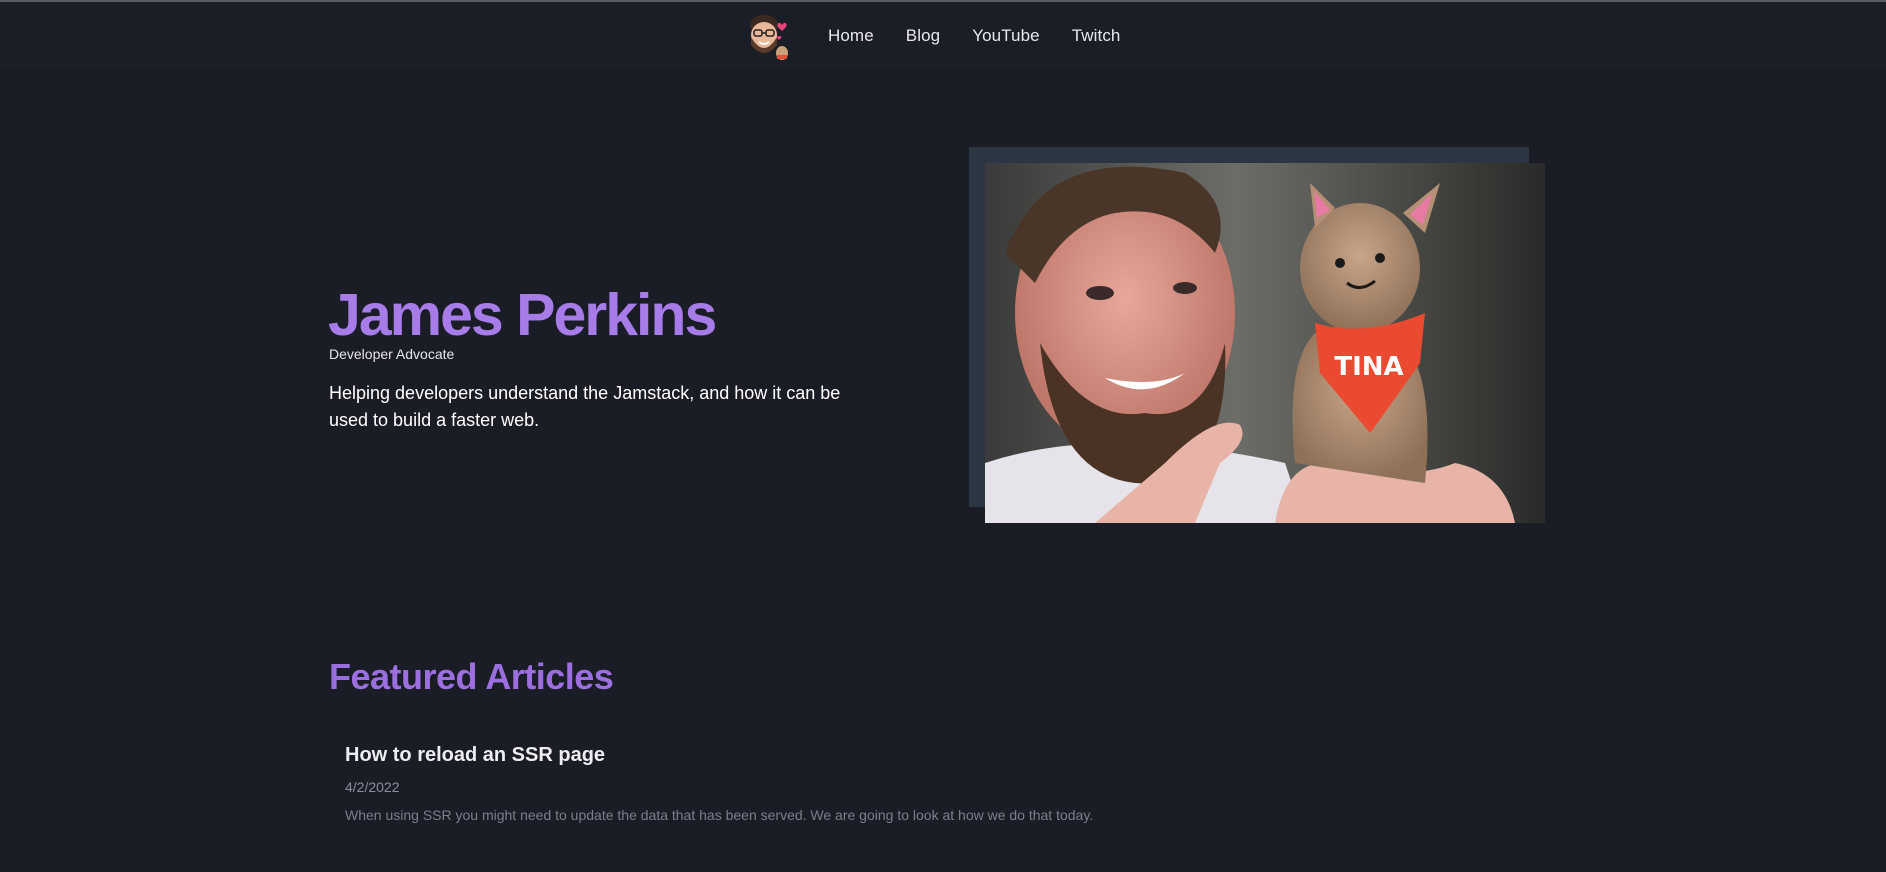 This screenshot has width=1886, height=872. I want to click on article-title-link: How to reload an SSR page, so click(475, 755).